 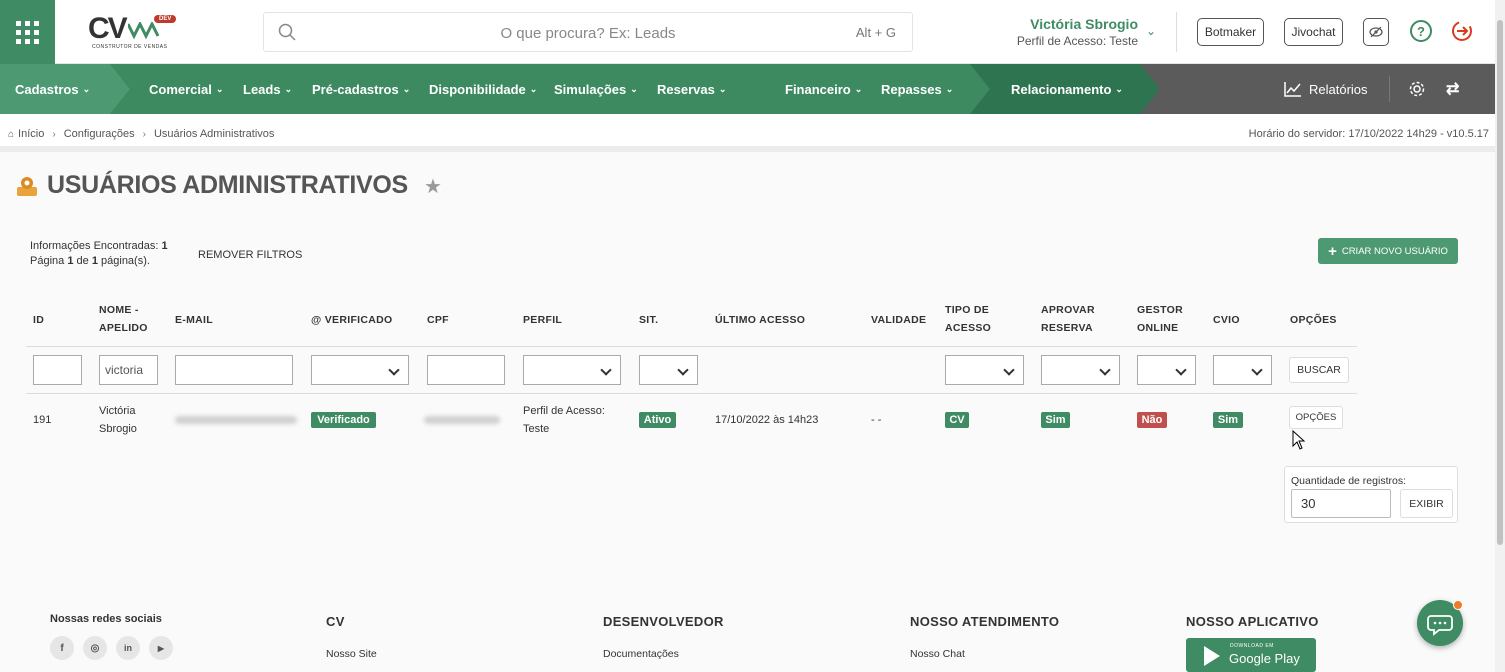 I want to click on linkedin-icon: in, so click(x=128, y=648).